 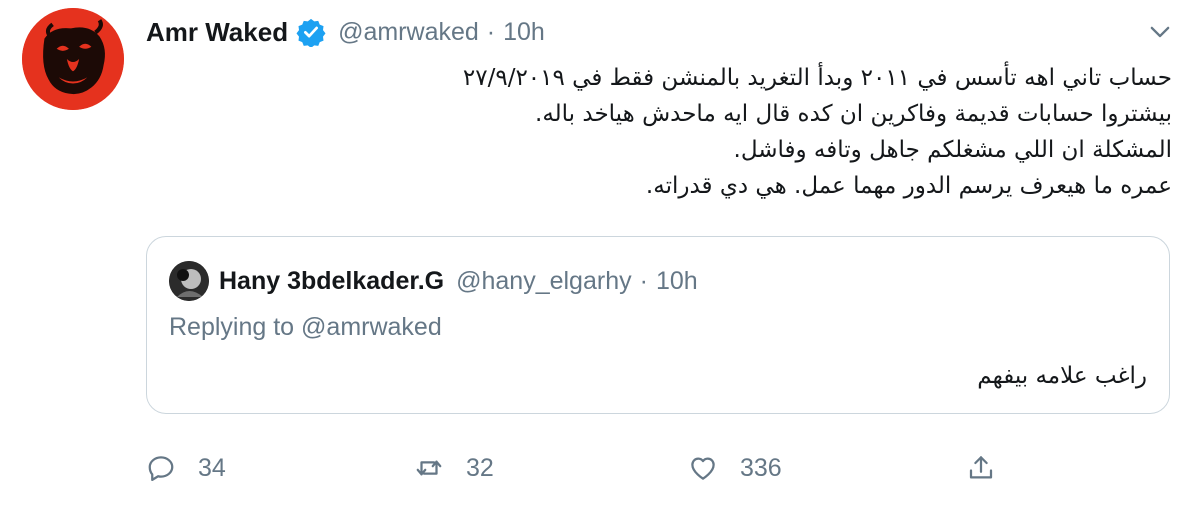 I want to click on retweet-count: 32, so click(x=480, y=467).